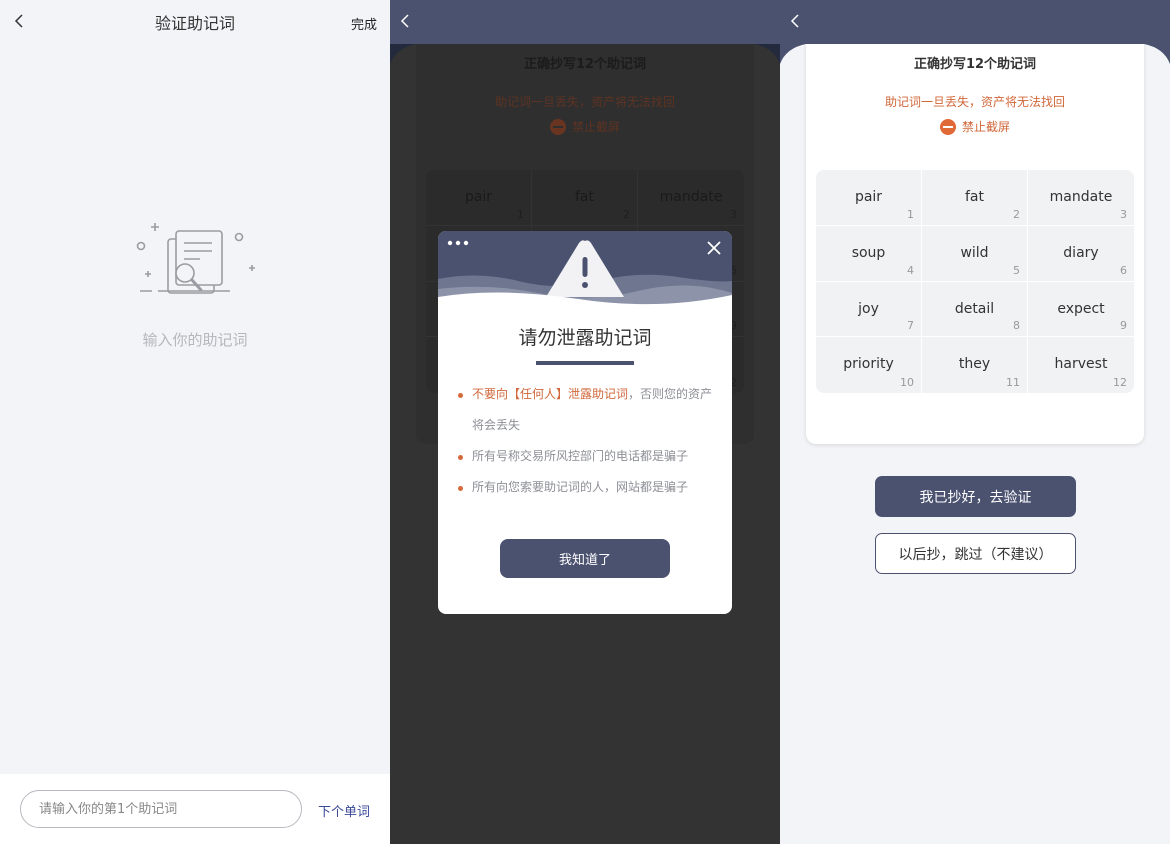 The height and width of the screenshot is (844, 1170). I want to click on title-underline, so click(585, 363).